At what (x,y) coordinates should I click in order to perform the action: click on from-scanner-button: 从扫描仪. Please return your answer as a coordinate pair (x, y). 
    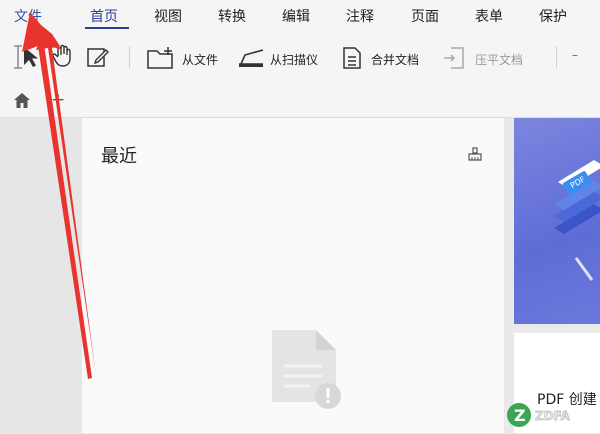
    Looking at the image, I should click on (294, 59).